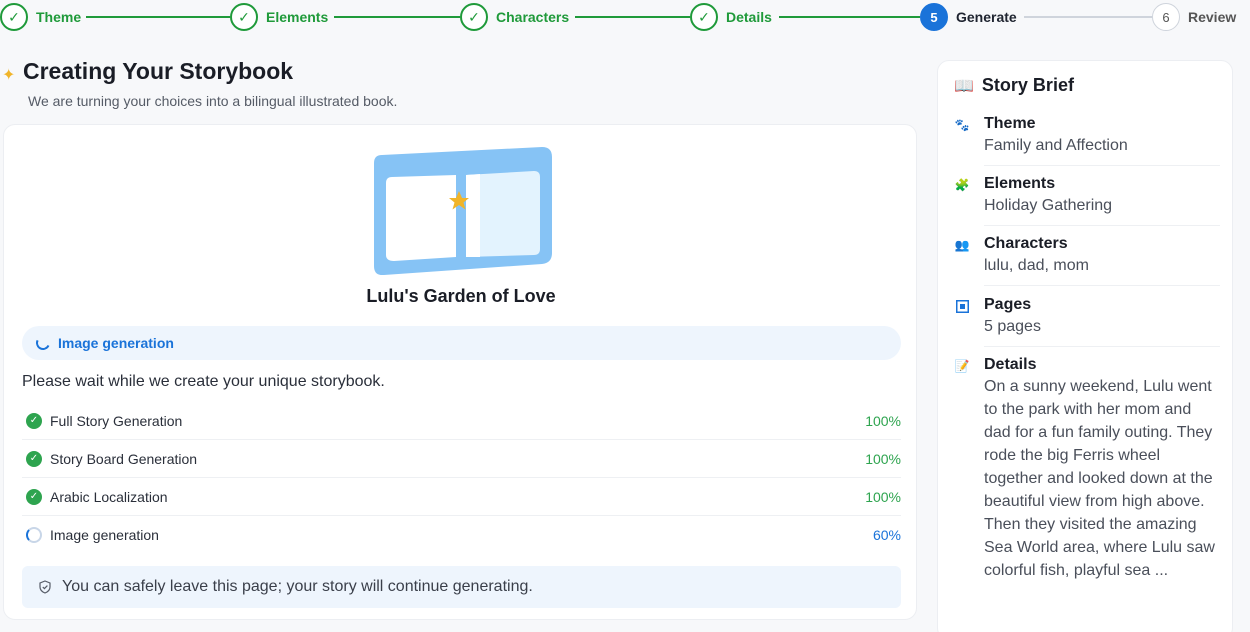  What do you see at coordinates (934, 17) in the screenshot?
I see `step-number: 5` at bounding box center [934, 17].